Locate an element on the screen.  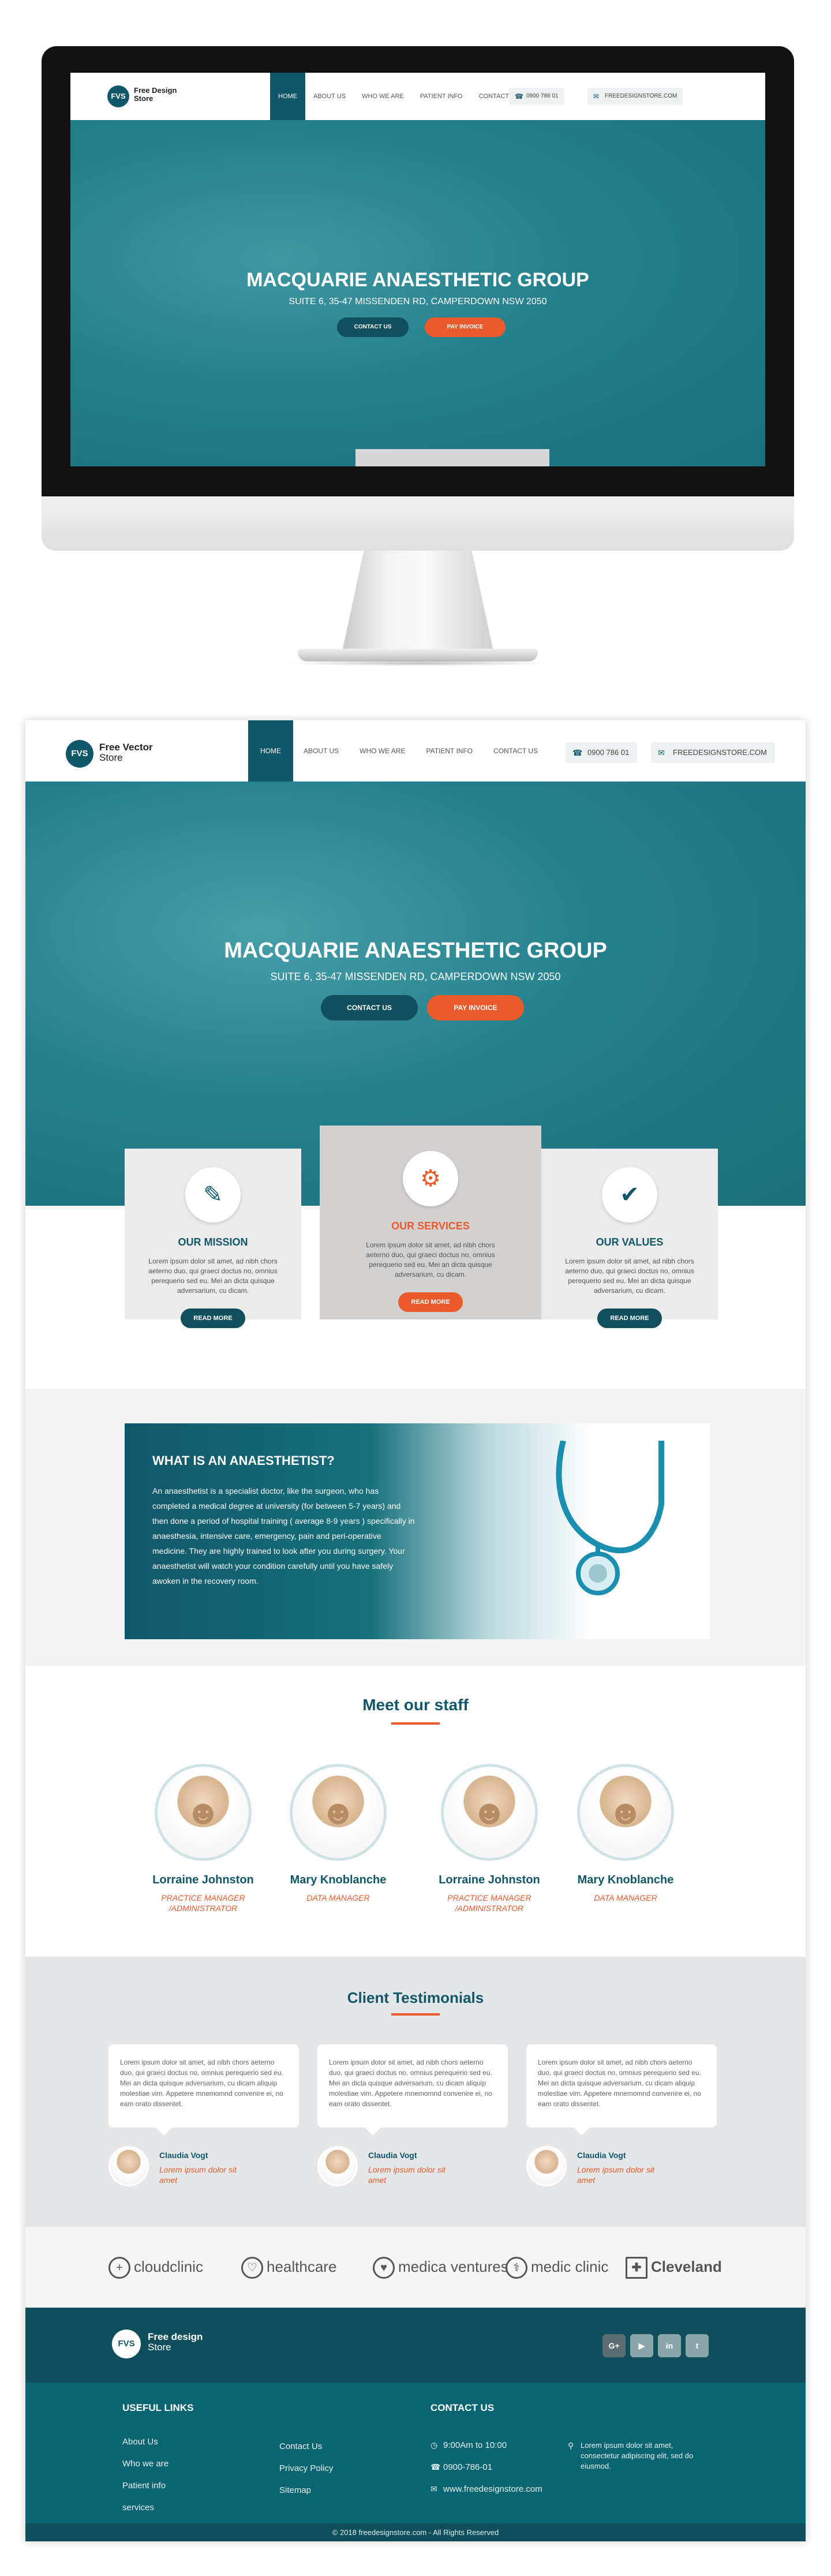
monitor-contact-button: CONTACT US is located at coordinates (373, 327).